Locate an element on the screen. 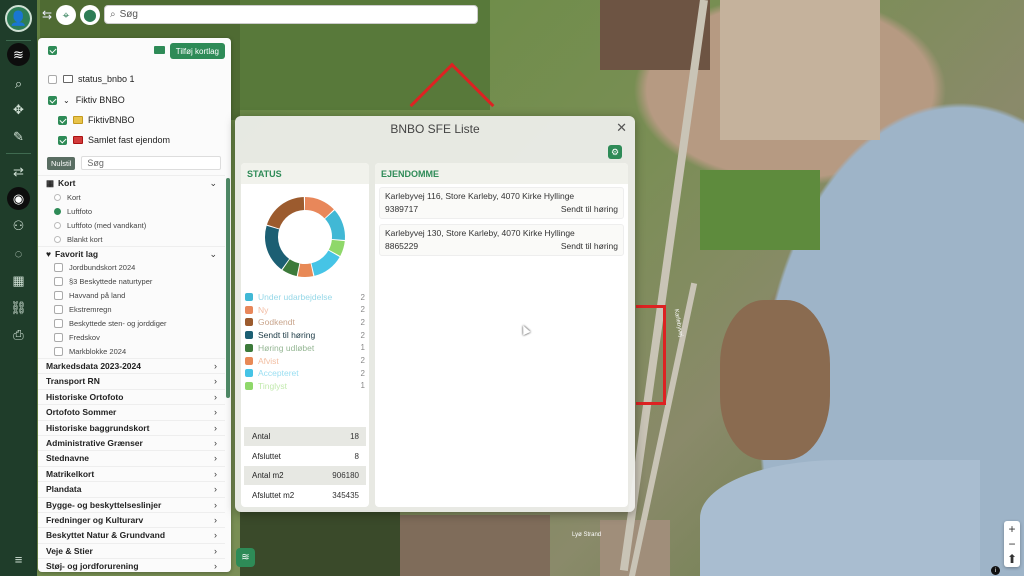  layer-group: Veje & Stier › is located at coordinates (131, 550).